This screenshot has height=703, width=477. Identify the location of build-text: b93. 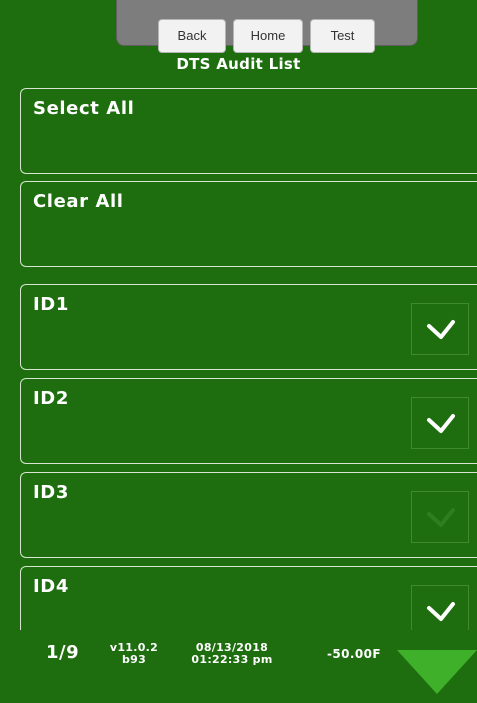
(134, 659).